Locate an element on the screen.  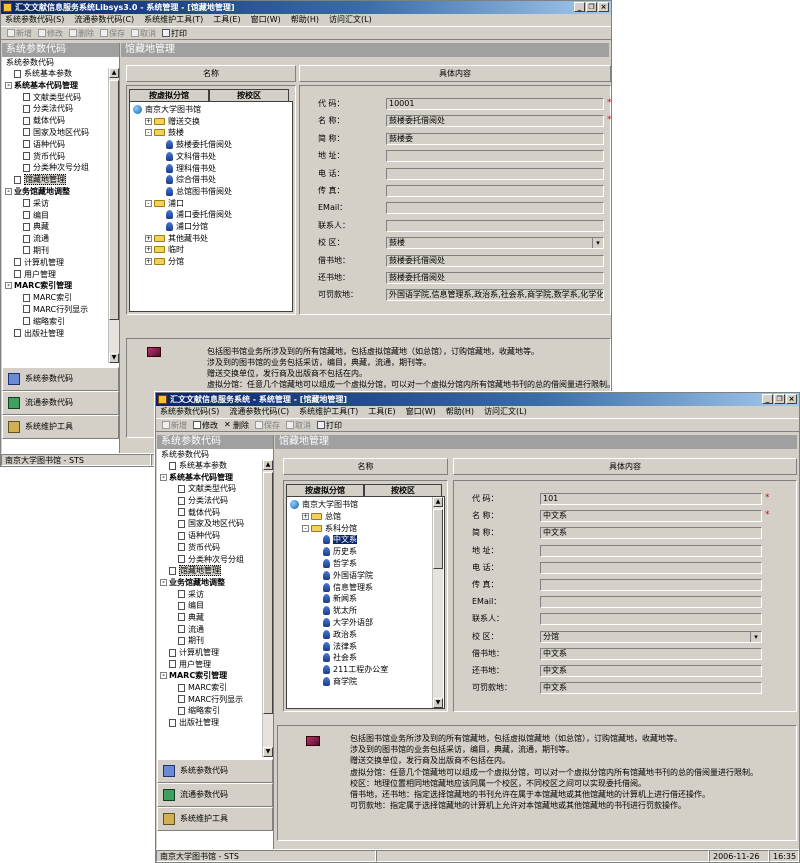
tree-item: 载体代码 is located at coordinates (55, 121).